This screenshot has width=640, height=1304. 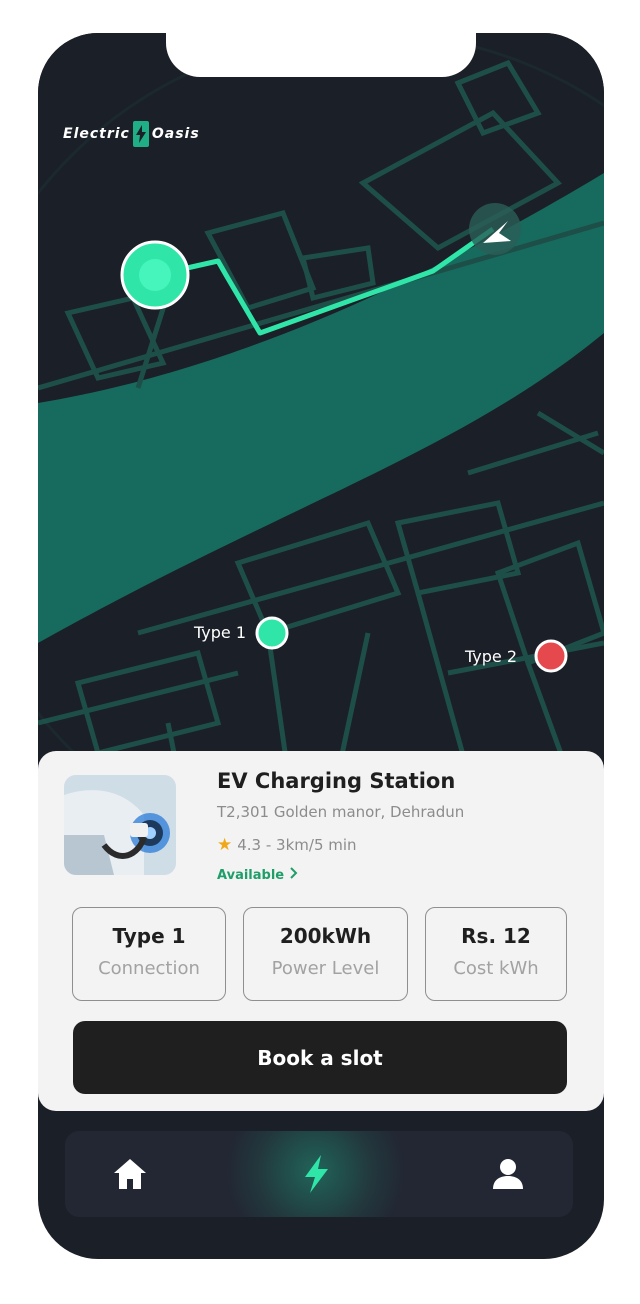 I want to click on availability-link: Available, so click(x=257, y=875).